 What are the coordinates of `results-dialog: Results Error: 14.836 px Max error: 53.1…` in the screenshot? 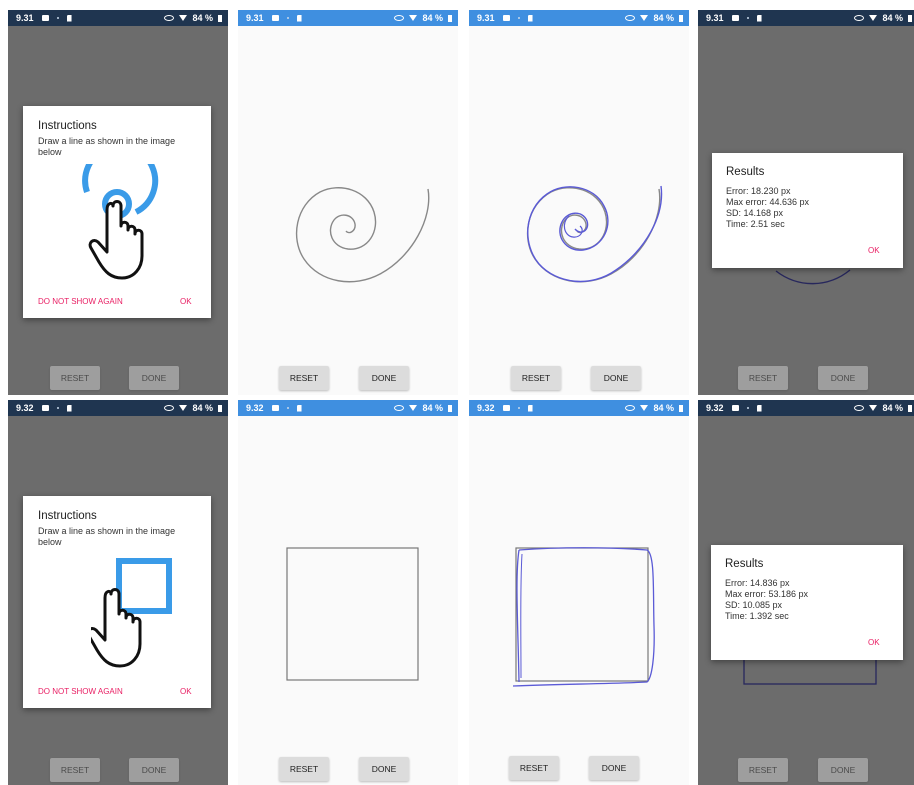 It's located at (807, 602).